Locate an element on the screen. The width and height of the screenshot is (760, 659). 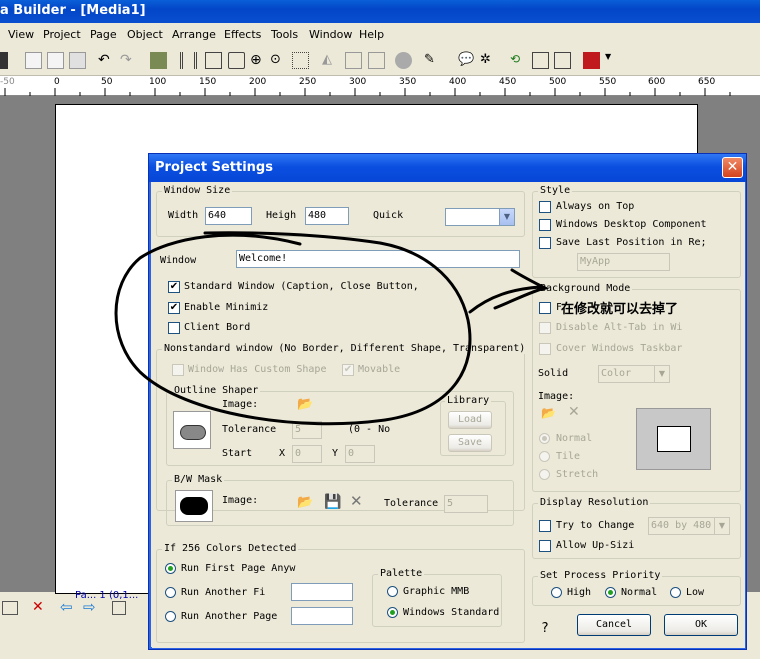
annotation-text: 在修改就可以去掉了 is located at coordinates (620, 307).